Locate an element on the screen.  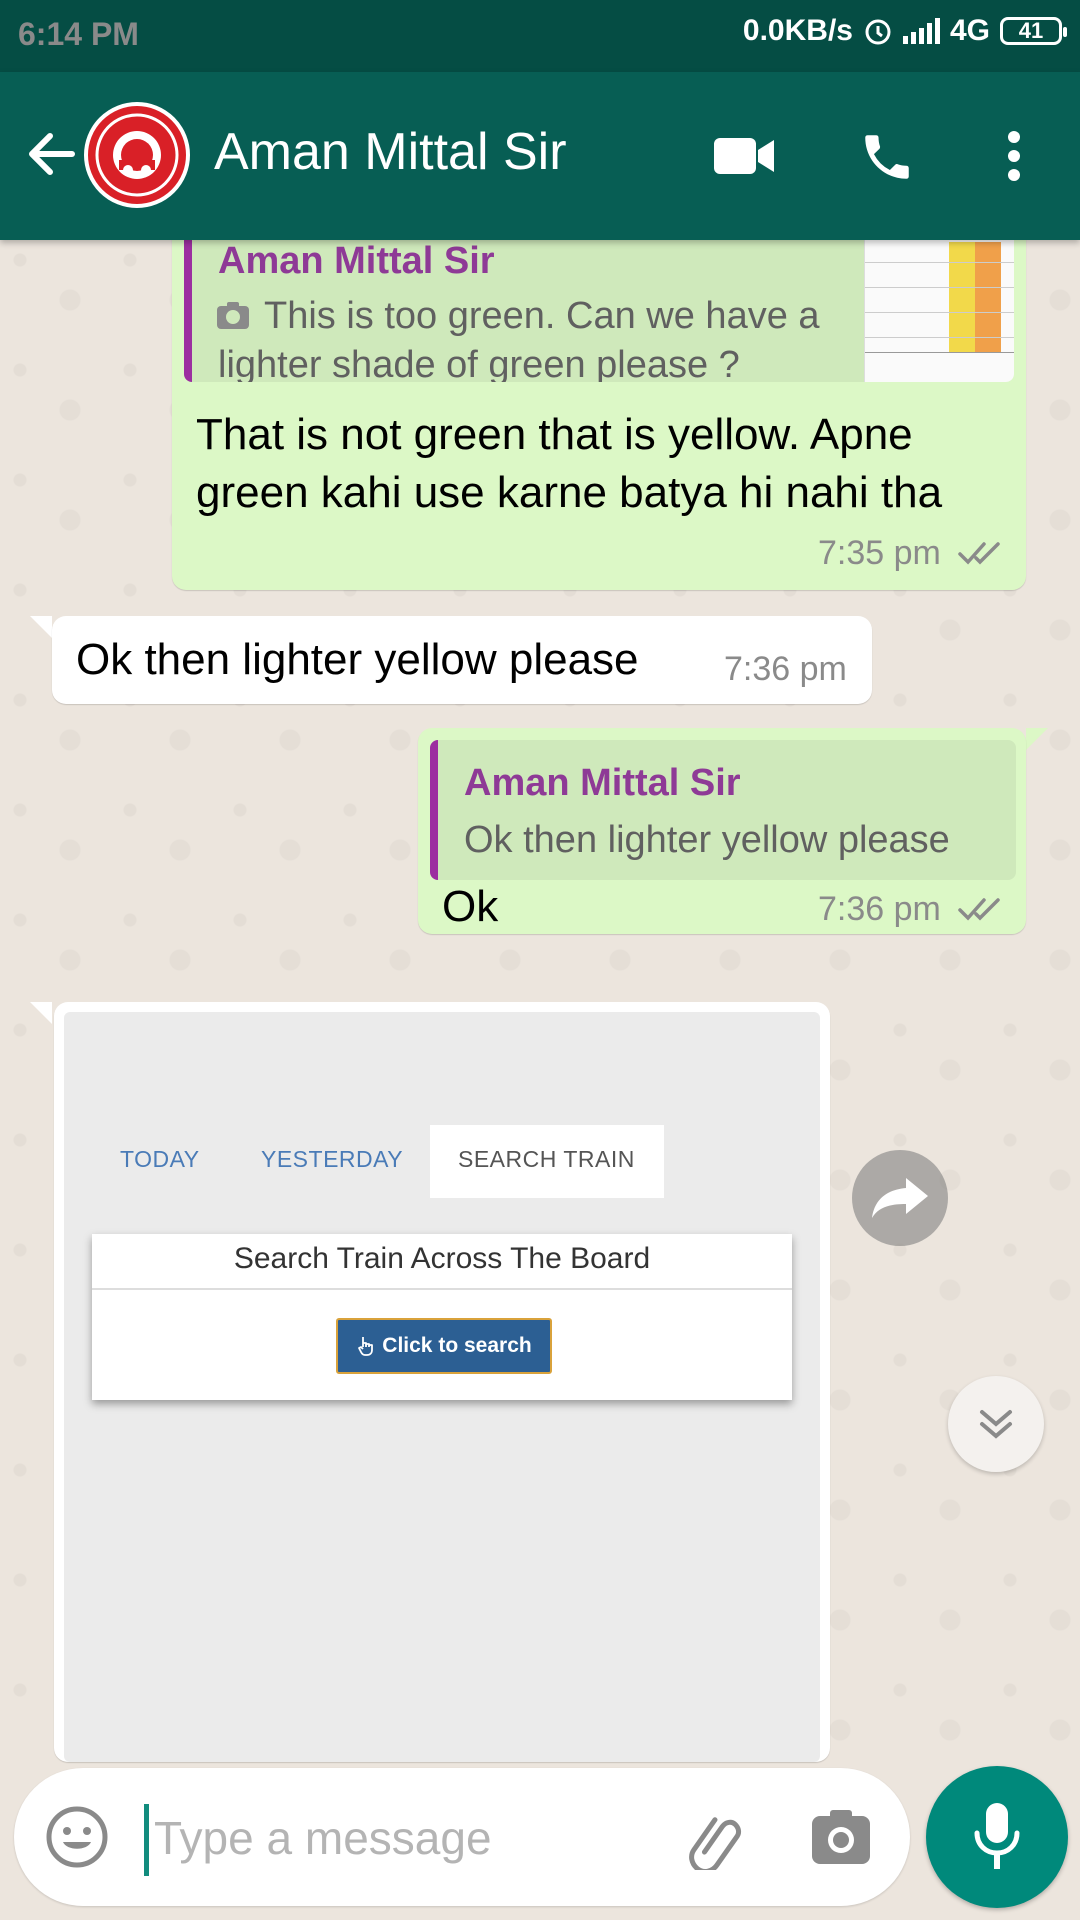
more-options-icon is located at coordinates (1014, 156).